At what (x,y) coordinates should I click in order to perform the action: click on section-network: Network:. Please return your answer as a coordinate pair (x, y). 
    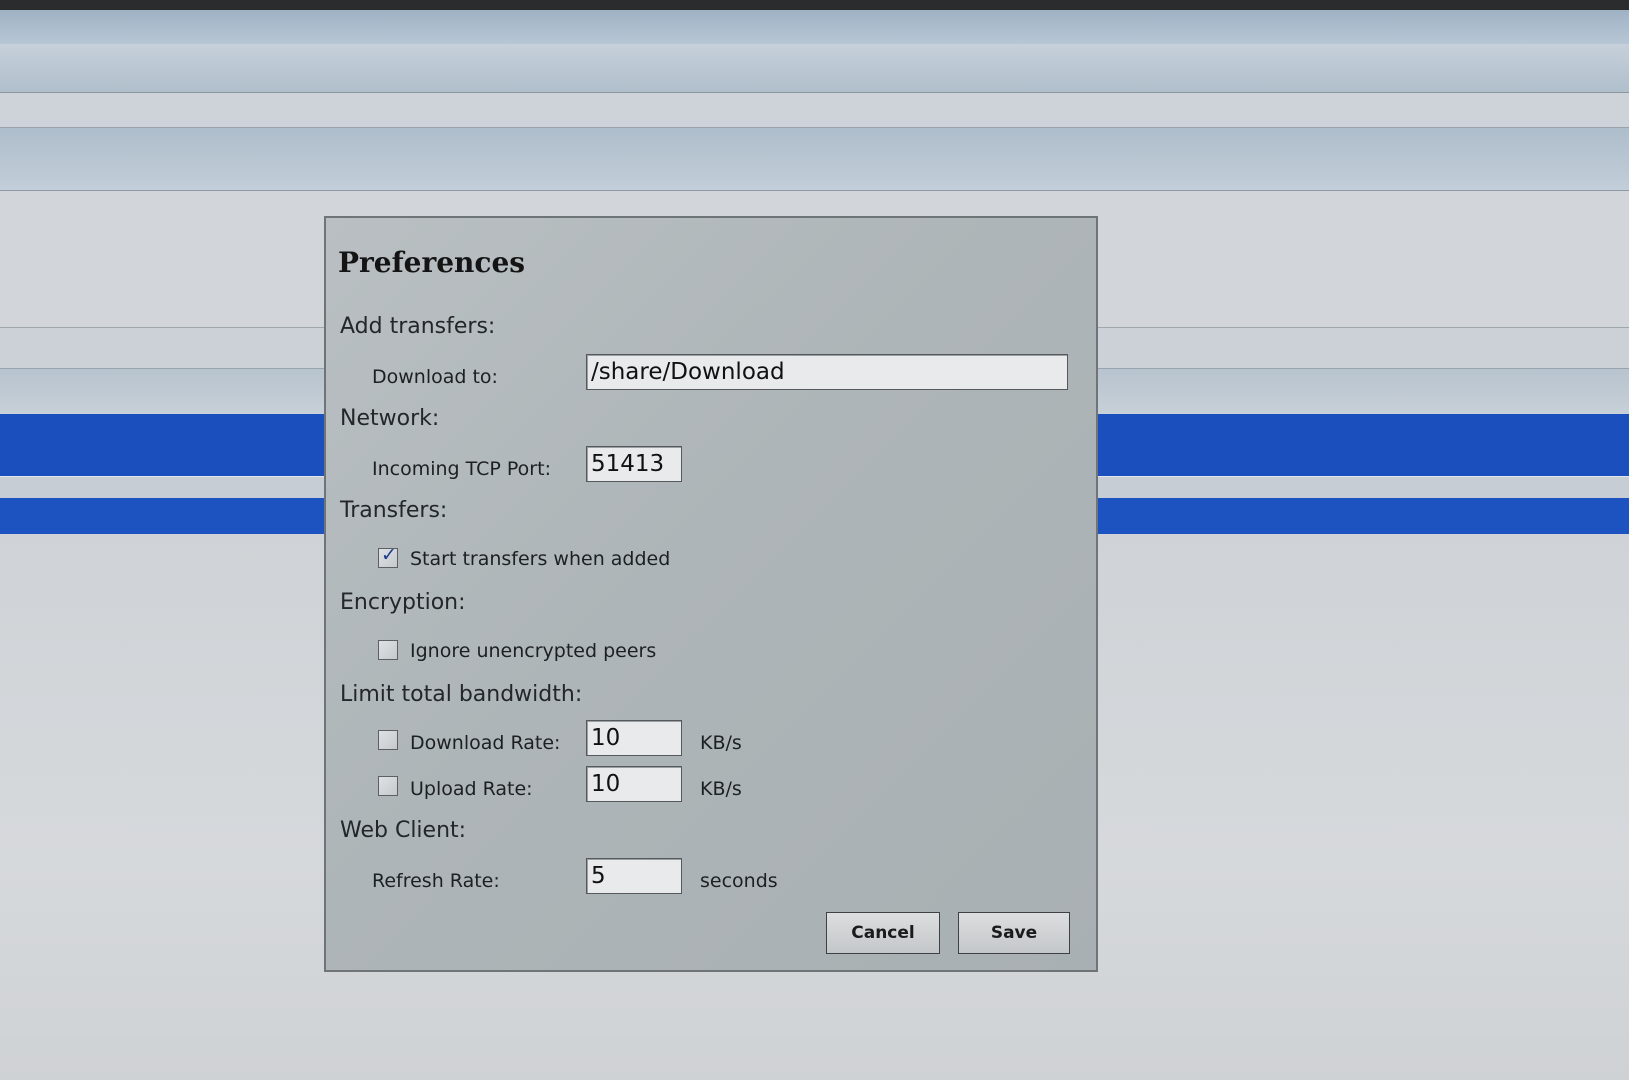
    Looking at the image, I should click on (390, 418).